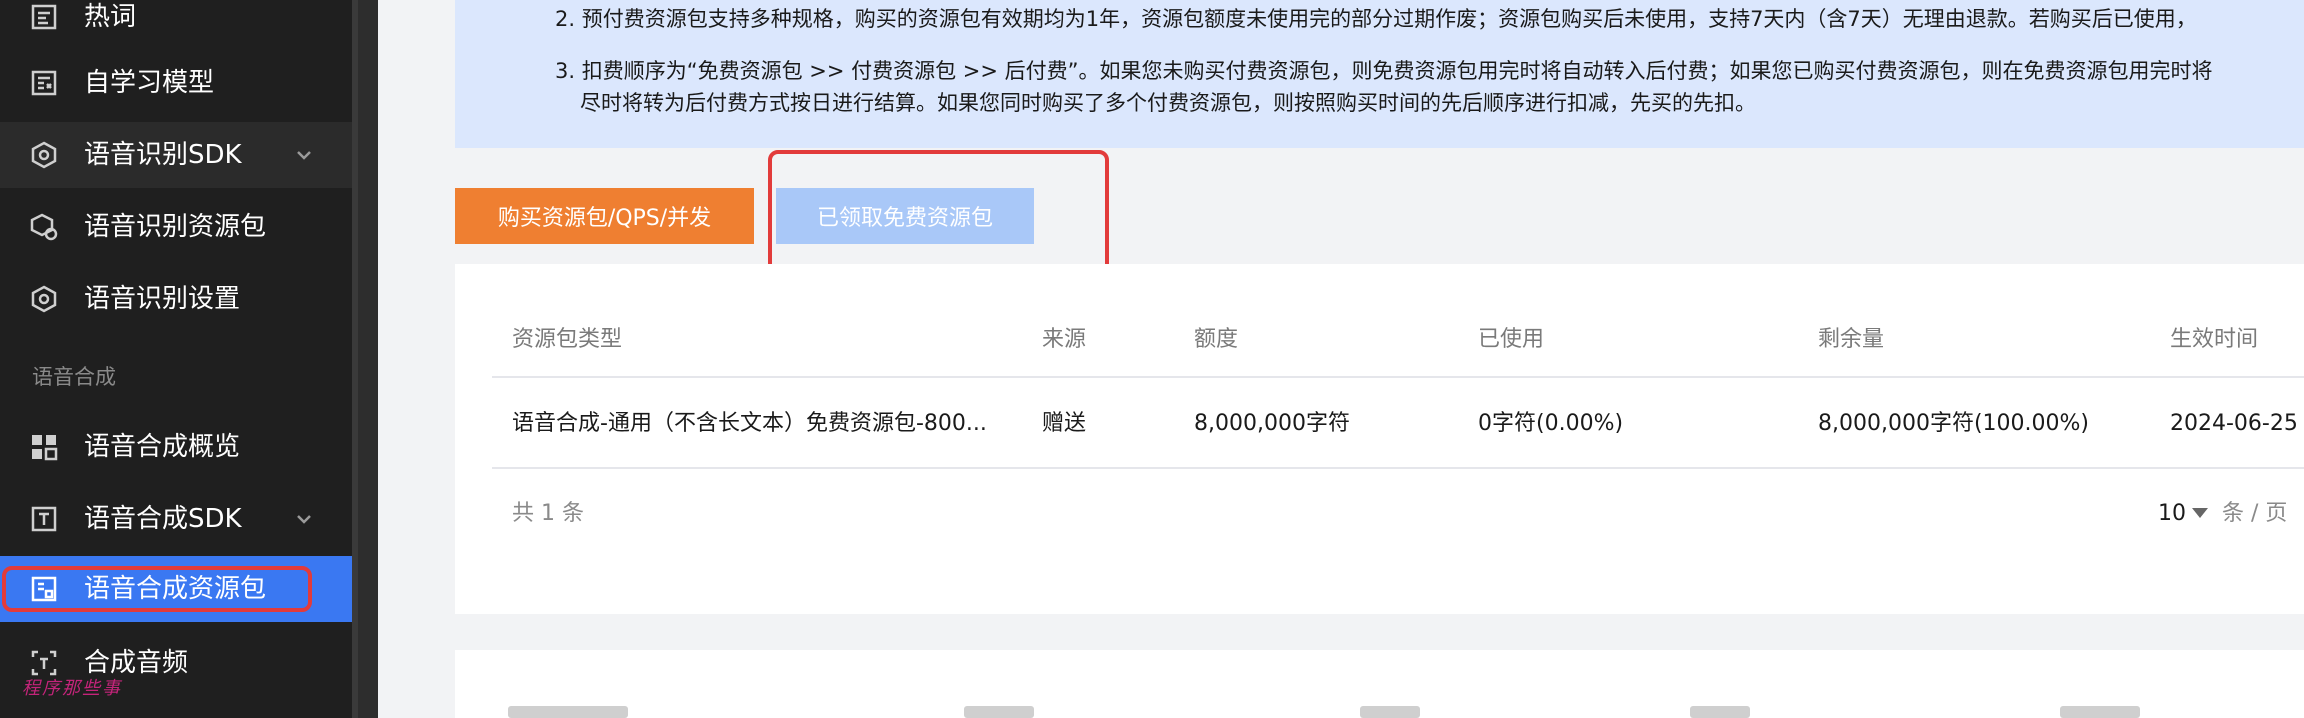  Describe the element at coordinates (72, 688) in the screenshot. I see `watermark: 程序那些事` at that location.